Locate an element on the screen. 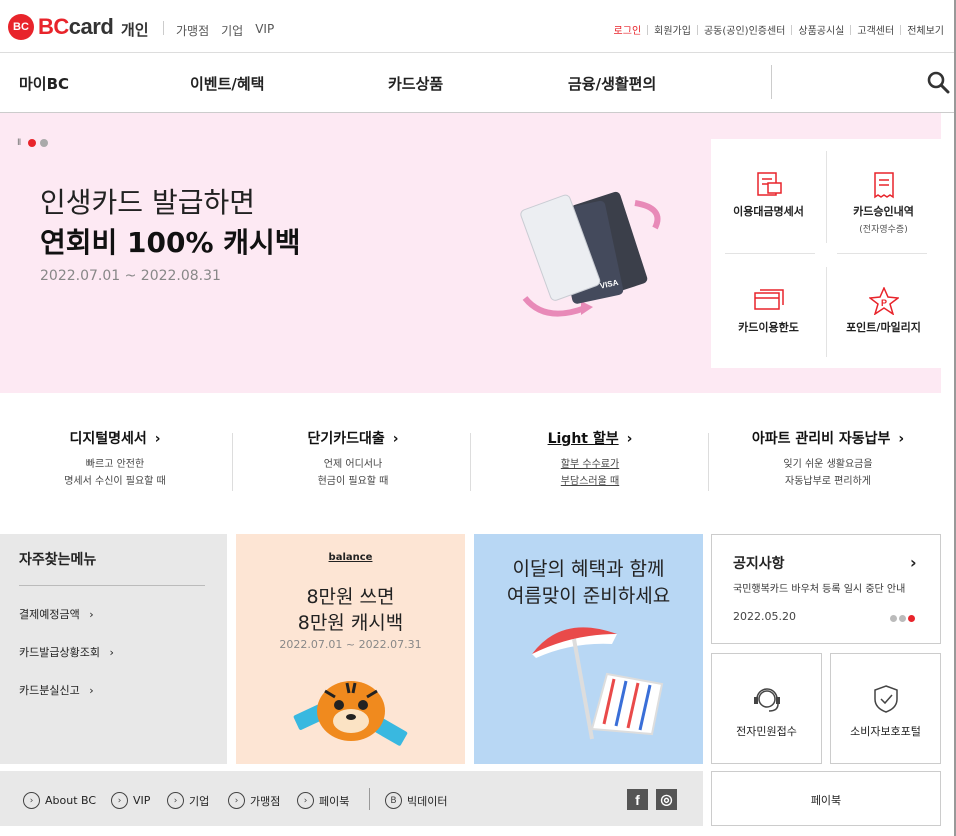  quick-card-limit-label: 카드이용한도 is located at coordinates (768, 327).